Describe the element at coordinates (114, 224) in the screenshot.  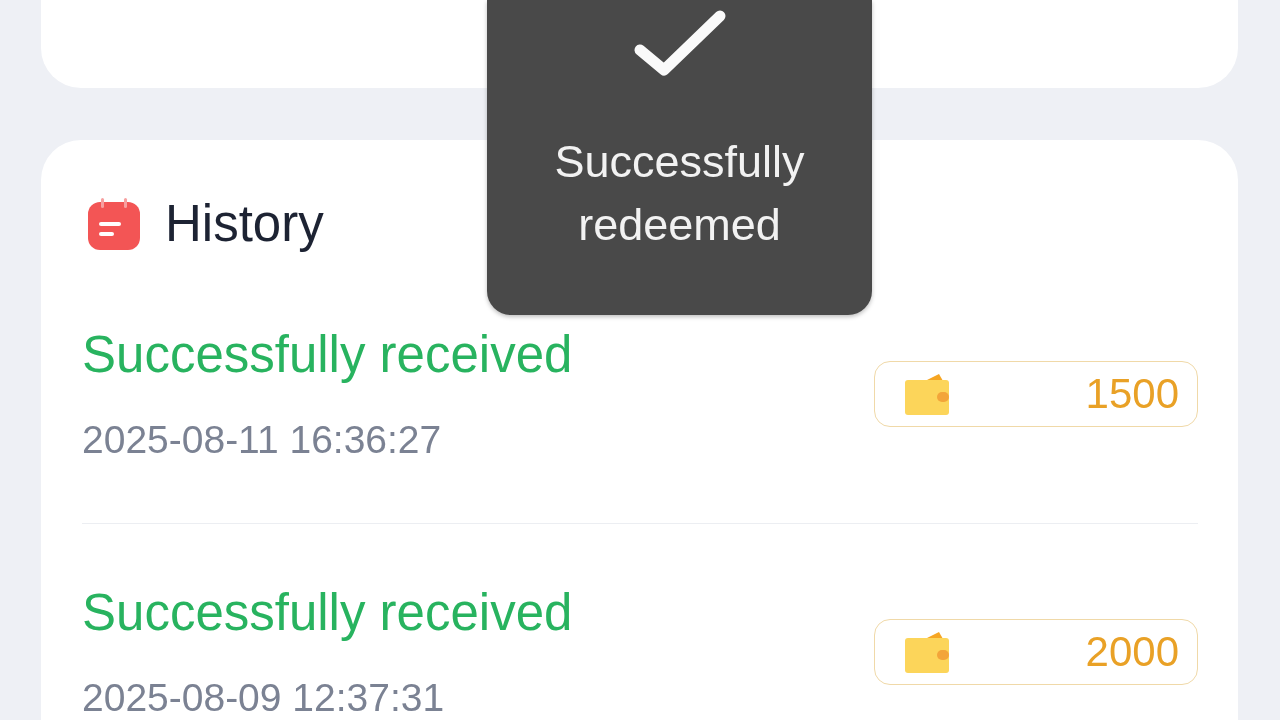
I see `calendar-icon` at that location.